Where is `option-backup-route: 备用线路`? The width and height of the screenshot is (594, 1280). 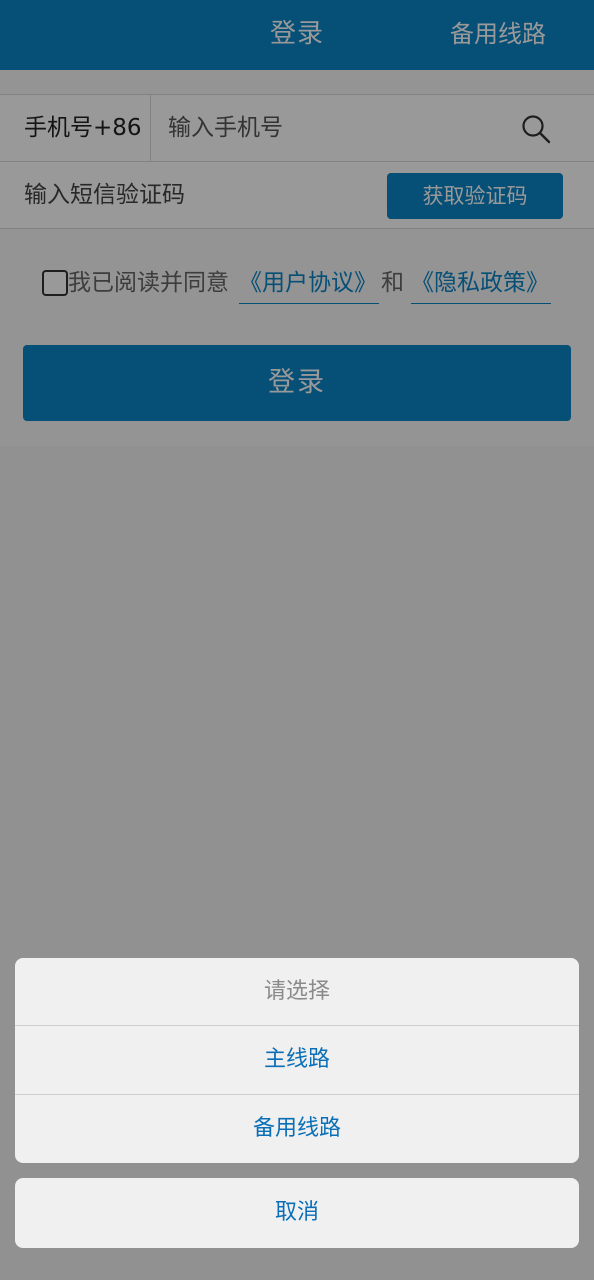 option-backup-route: 备用线路 is located at coordinates (297, 1129).